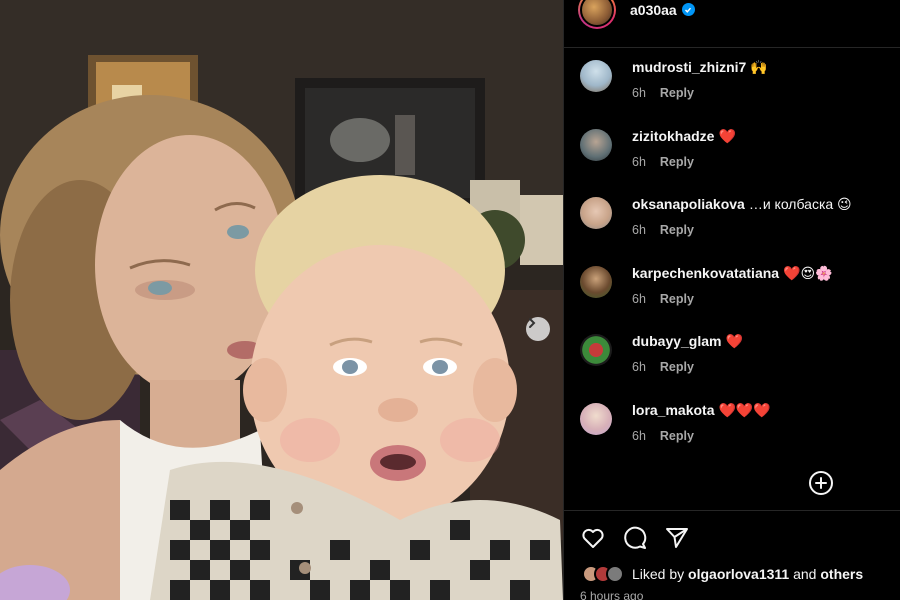 The width and height of the screenshot is (900, 600). I want to click on comment-item: zizitokhadze ❤️ 6h Reply, so click(732, 161).